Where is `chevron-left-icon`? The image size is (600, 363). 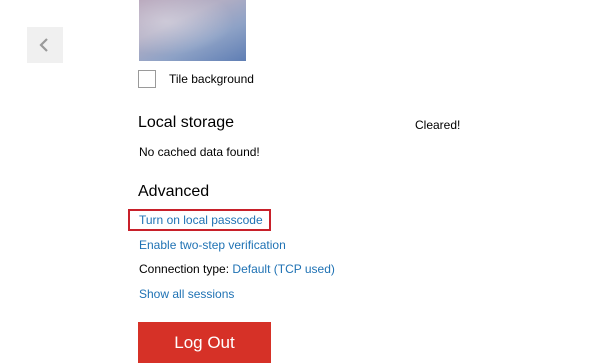
chevron-left-icon is located at coordinates (43, 45).